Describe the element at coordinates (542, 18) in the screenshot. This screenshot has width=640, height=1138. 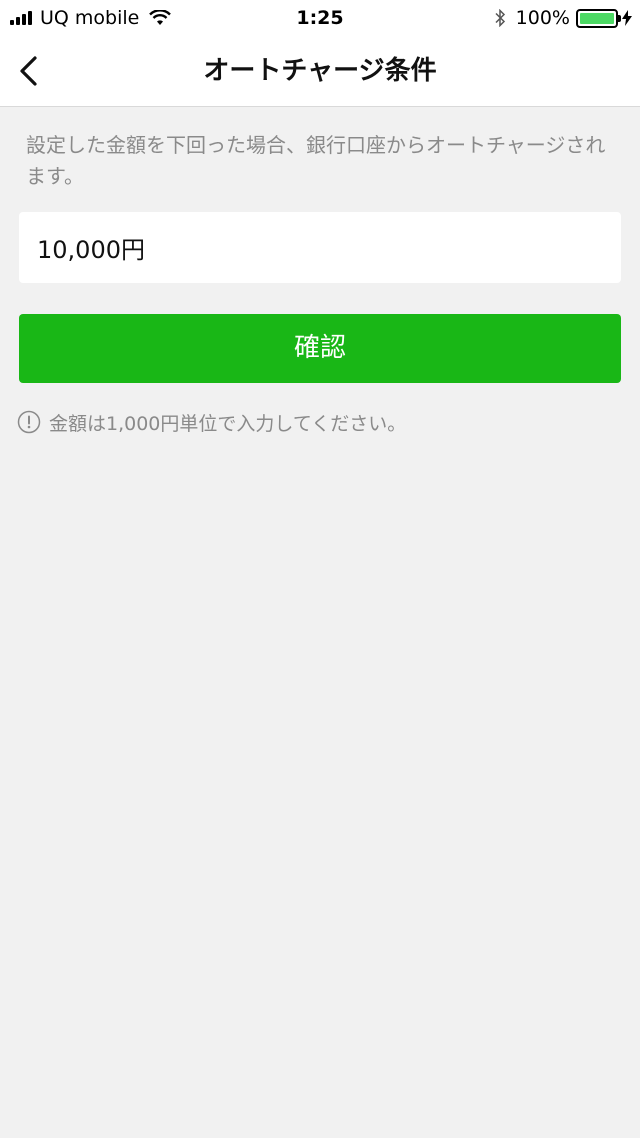
I see `battery-percent: 100%` at that location.